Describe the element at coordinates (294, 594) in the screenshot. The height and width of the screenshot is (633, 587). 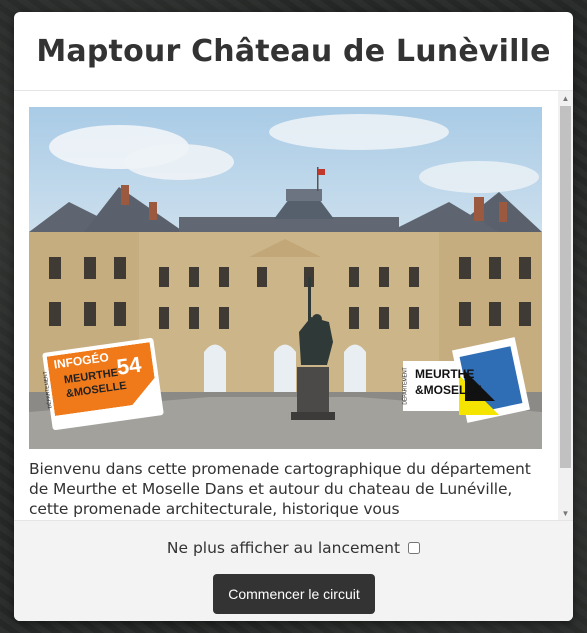
I see `start-tour-button: Commencer le circuit` at that location.